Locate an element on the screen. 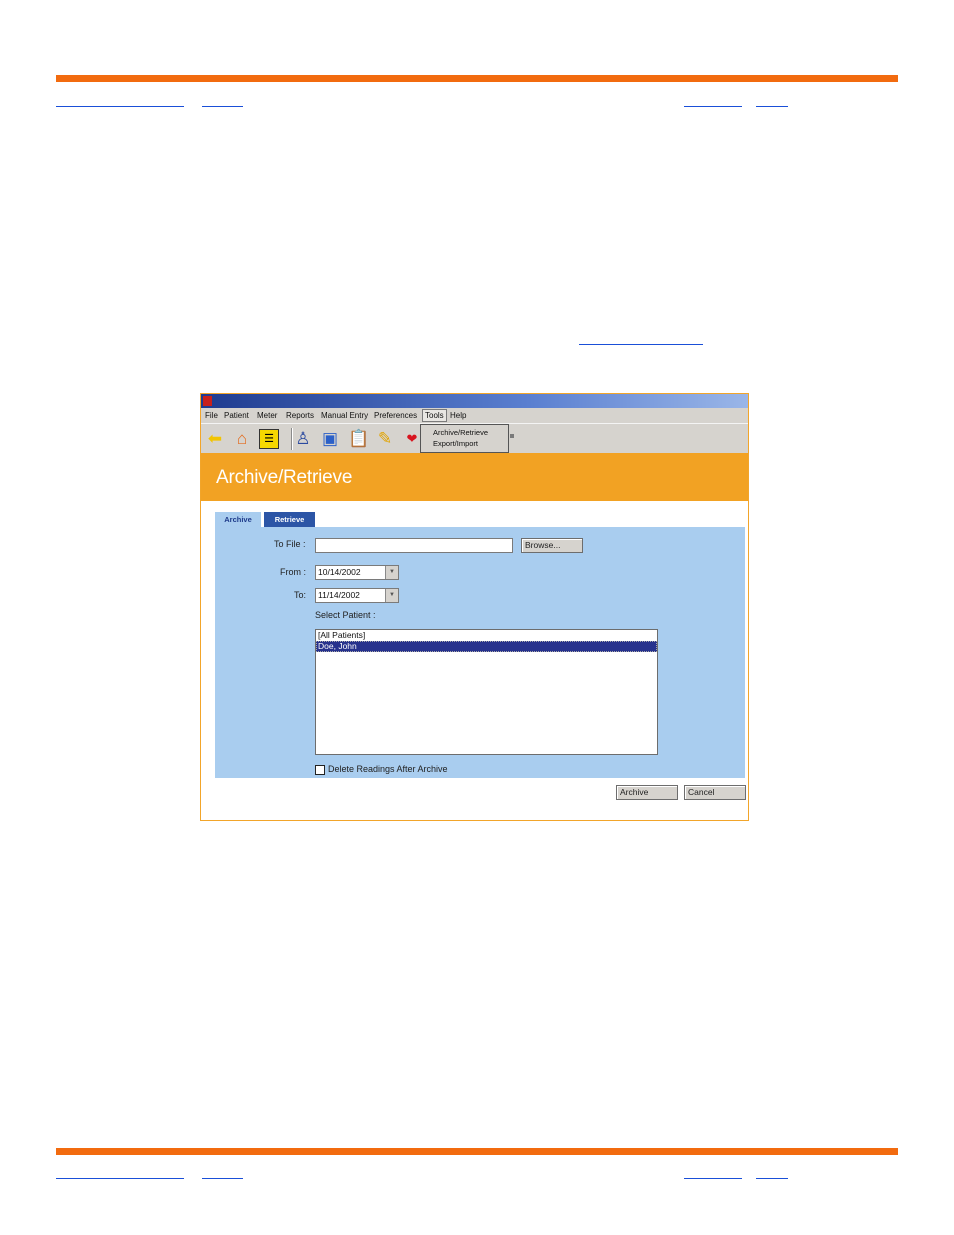  inline-link is located at coordinates (641, 344).